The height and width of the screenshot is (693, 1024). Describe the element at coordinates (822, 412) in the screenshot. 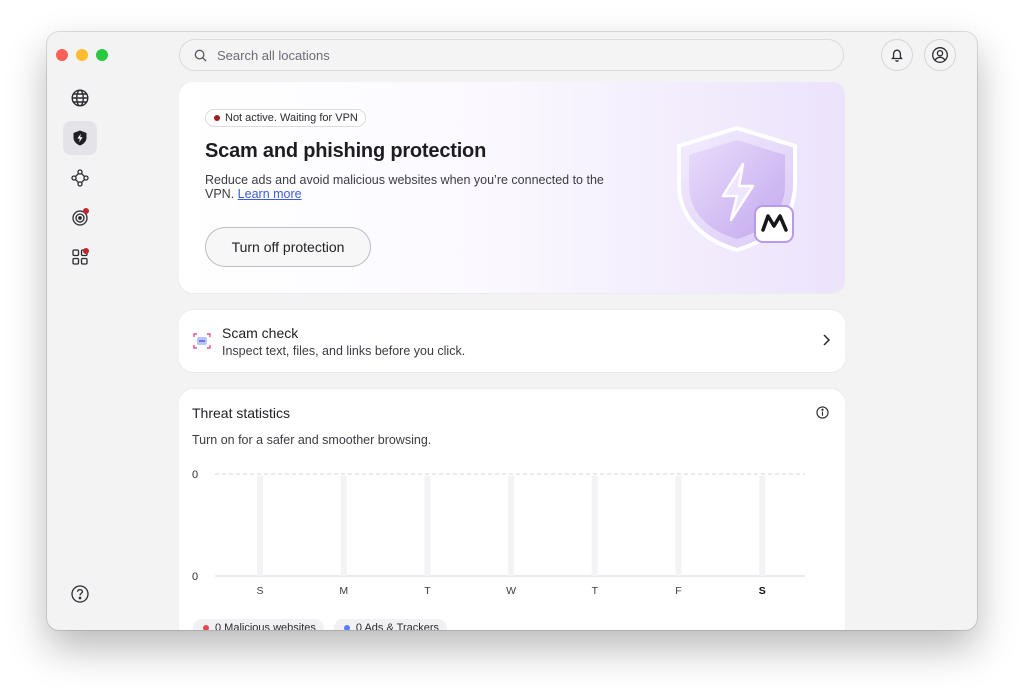

I see `info-icon` at that location.